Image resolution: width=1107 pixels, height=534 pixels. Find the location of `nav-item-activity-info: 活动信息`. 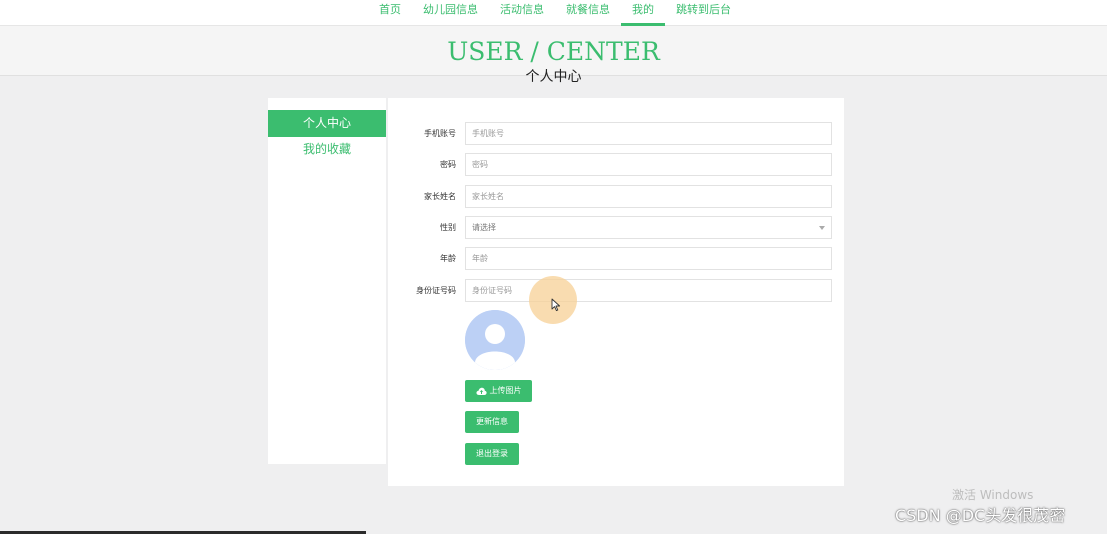

nav-item-activity-info: 活动信息 is located at coordinates (522, 13).